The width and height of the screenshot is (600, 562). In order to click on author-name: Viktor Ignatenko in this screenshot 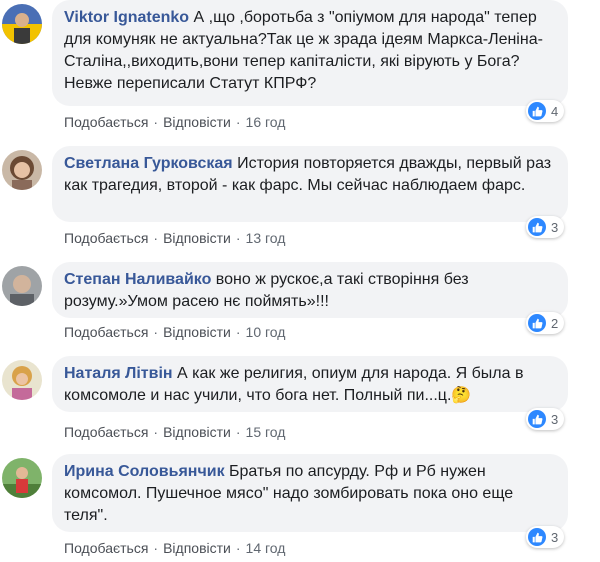, I will do `click(126, 17)`.